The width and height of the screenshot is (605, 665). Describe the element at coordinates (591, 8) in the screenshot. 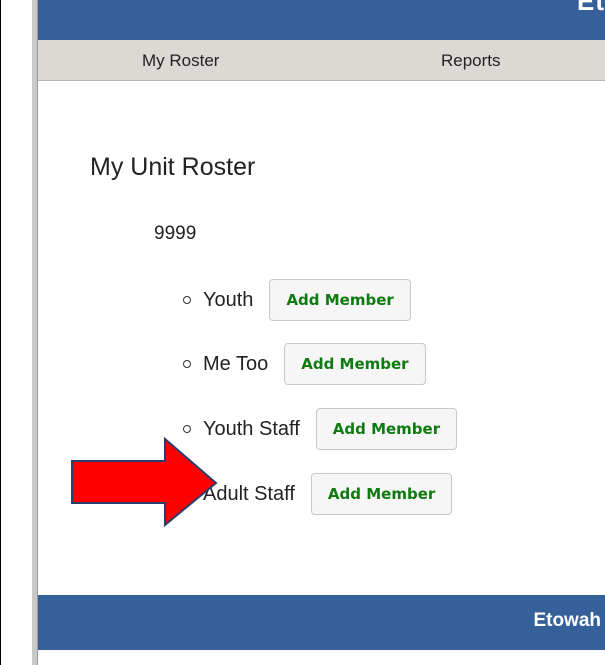

I see `banner-title-fragment: Et` at that location.